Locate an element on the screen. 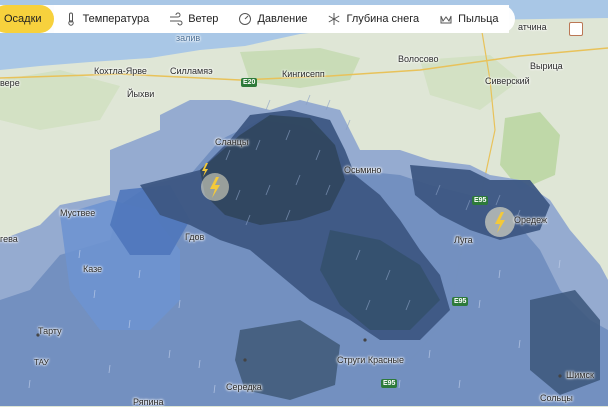 The height and width of the screenshot is (407, 608). place-label-tay: ТАУ is located at coordinates (41, 362).